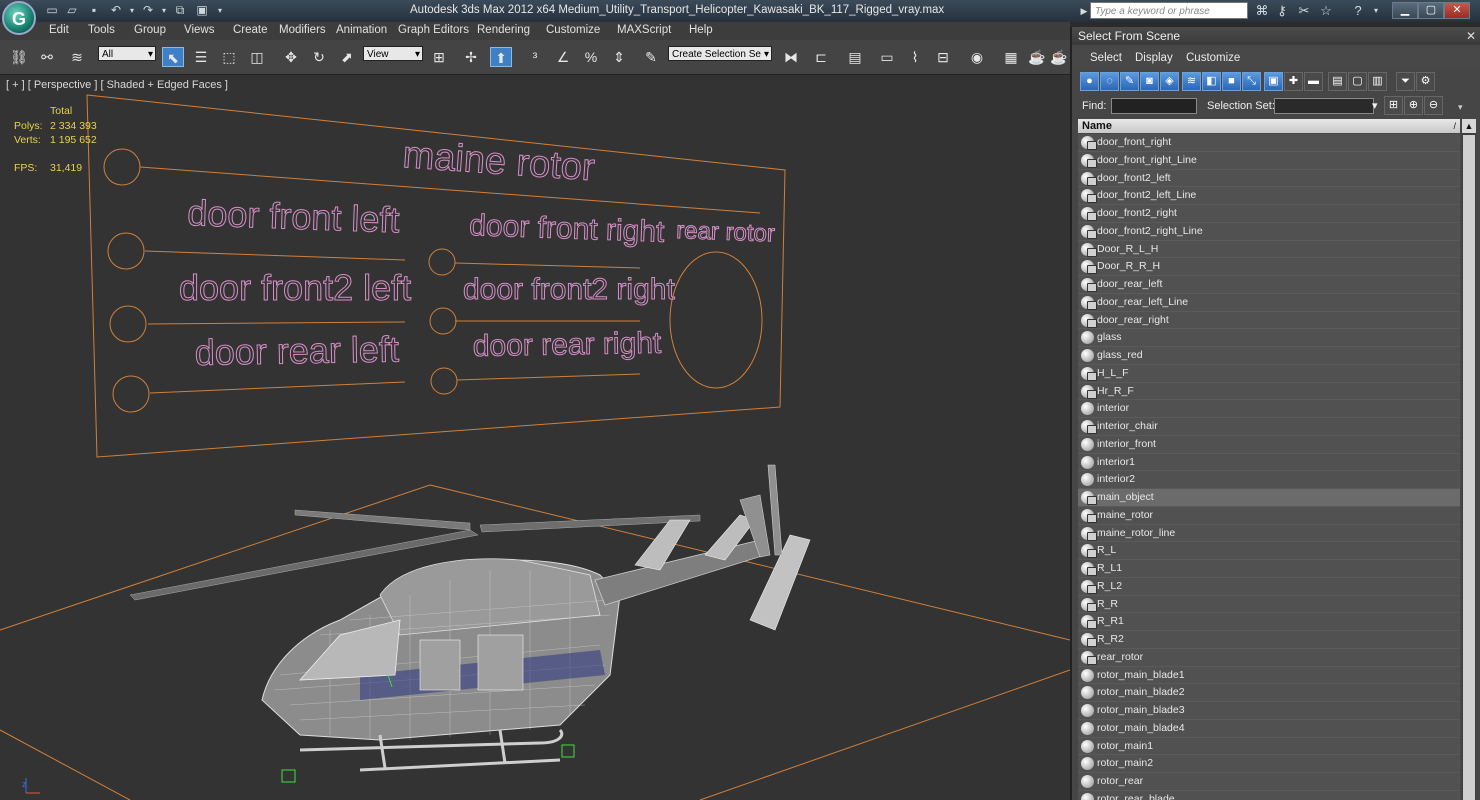  What do you see at coordinates (127, 54) in the screenshot?
I see `selection-filter-dropdown: All` at bounding box center [127, 54].